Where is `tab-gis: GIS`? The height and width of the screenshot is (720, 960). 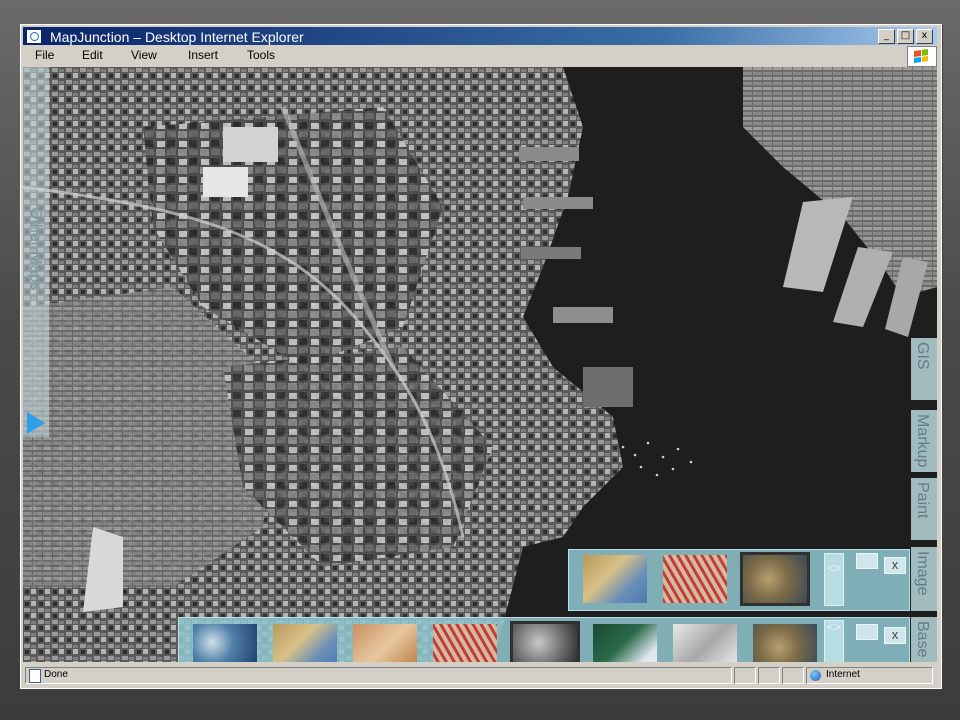 tab-gis: GIS is located at coordinates (924, 369).